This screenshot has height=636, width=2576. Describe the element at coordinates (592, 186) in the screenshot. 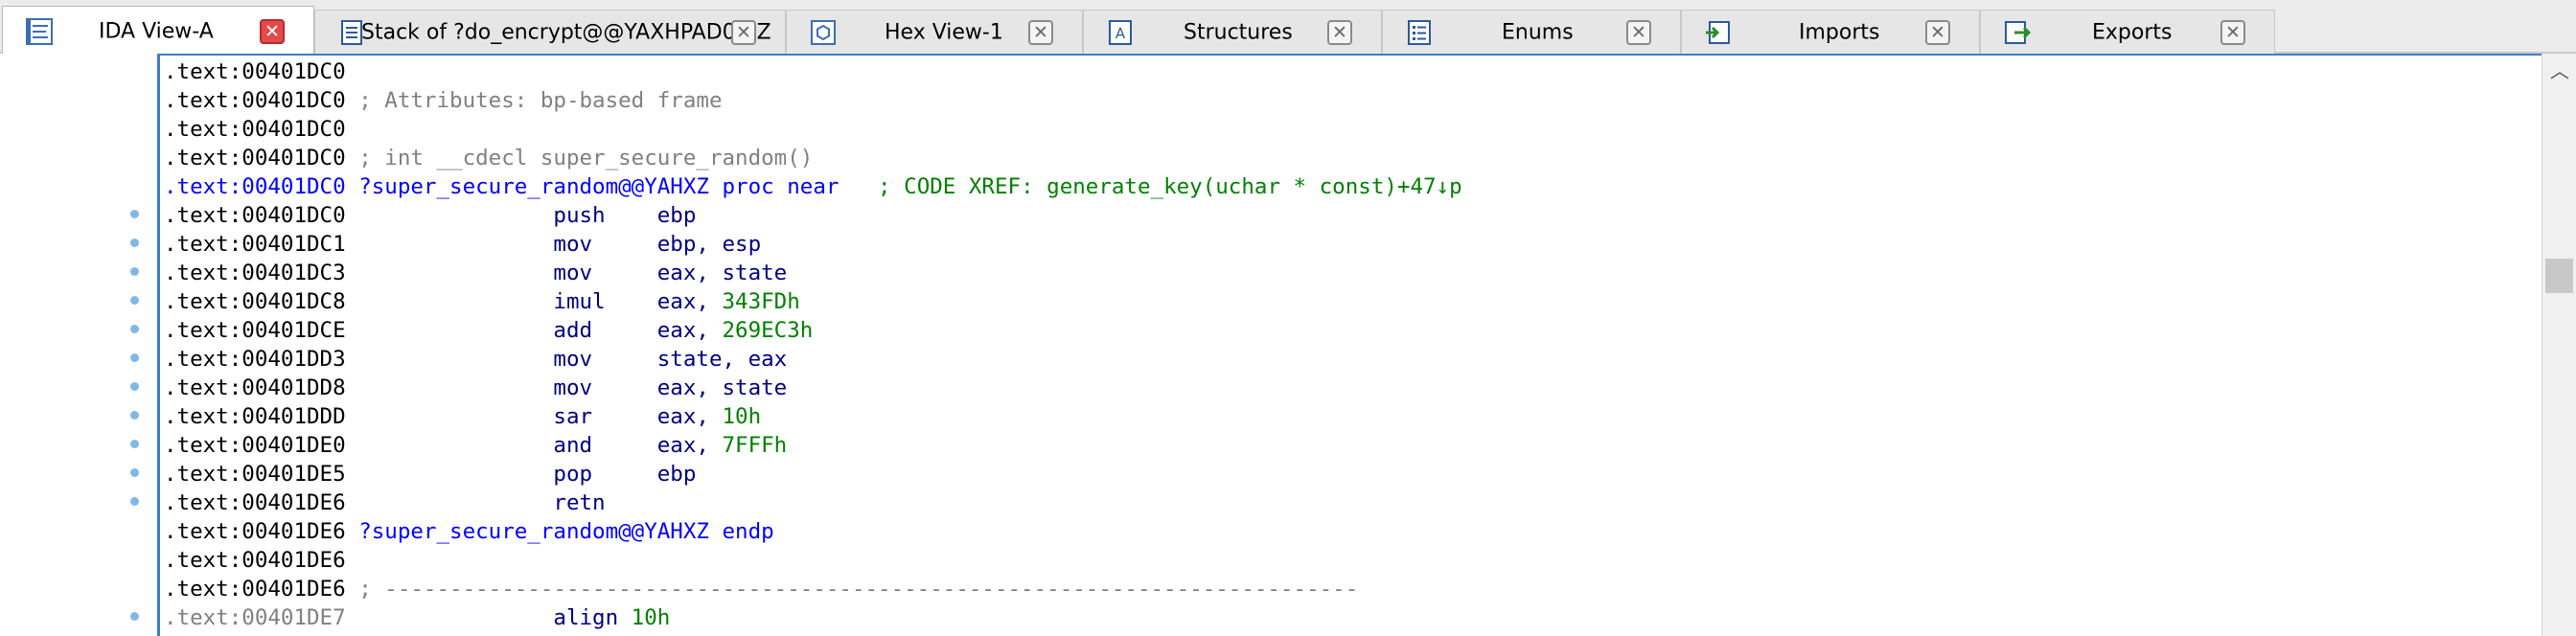

I see `function-name: ?super_secure_random@@YAHXZ proc near` at that location.